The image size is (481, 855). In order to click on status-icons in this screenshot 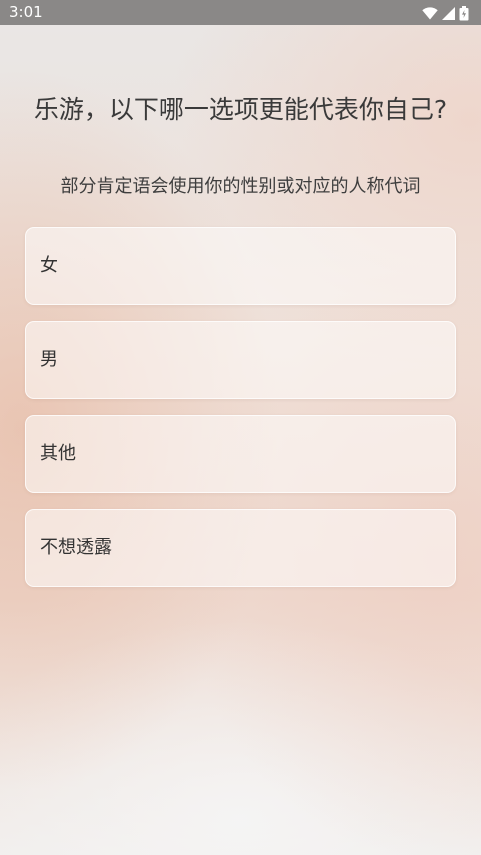, I will do `click(445, 13)`.